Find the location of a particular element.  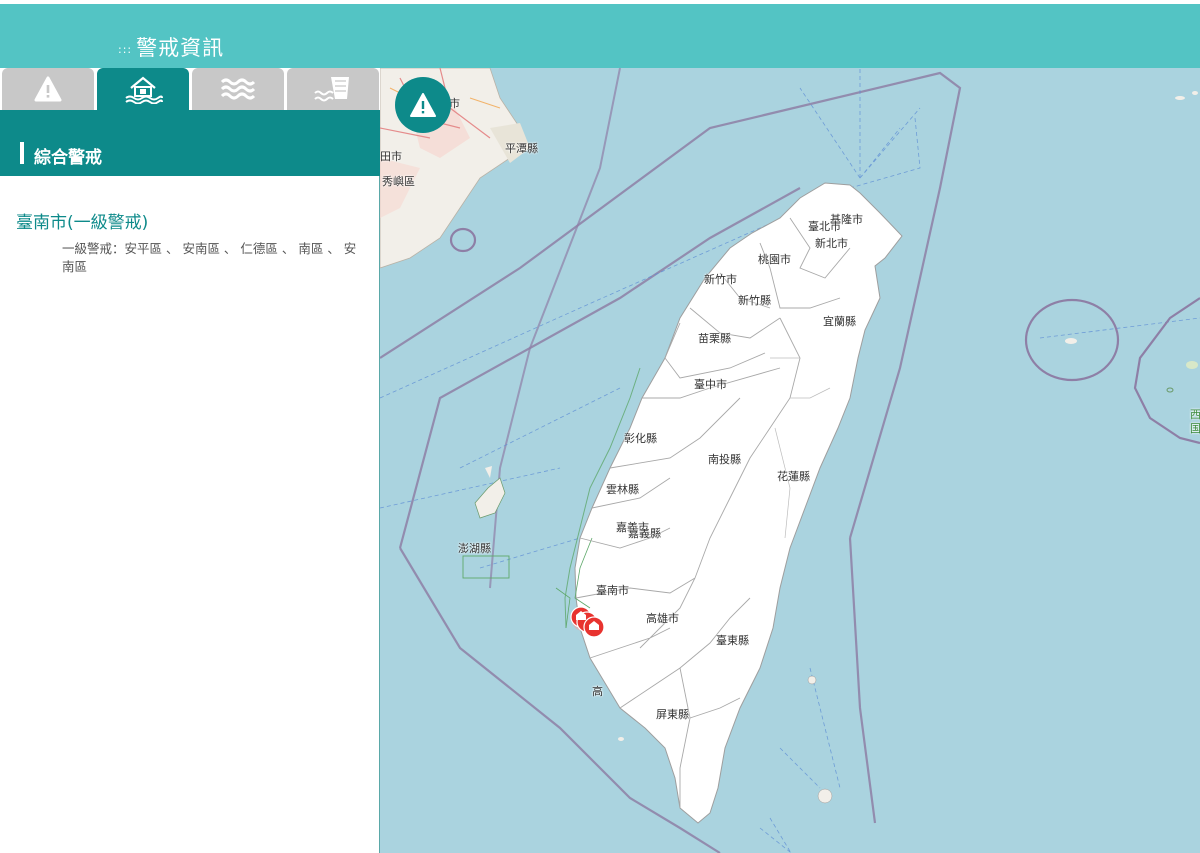

header-bar: ::: 警戒資訊 is located at coordinates (600, 34).